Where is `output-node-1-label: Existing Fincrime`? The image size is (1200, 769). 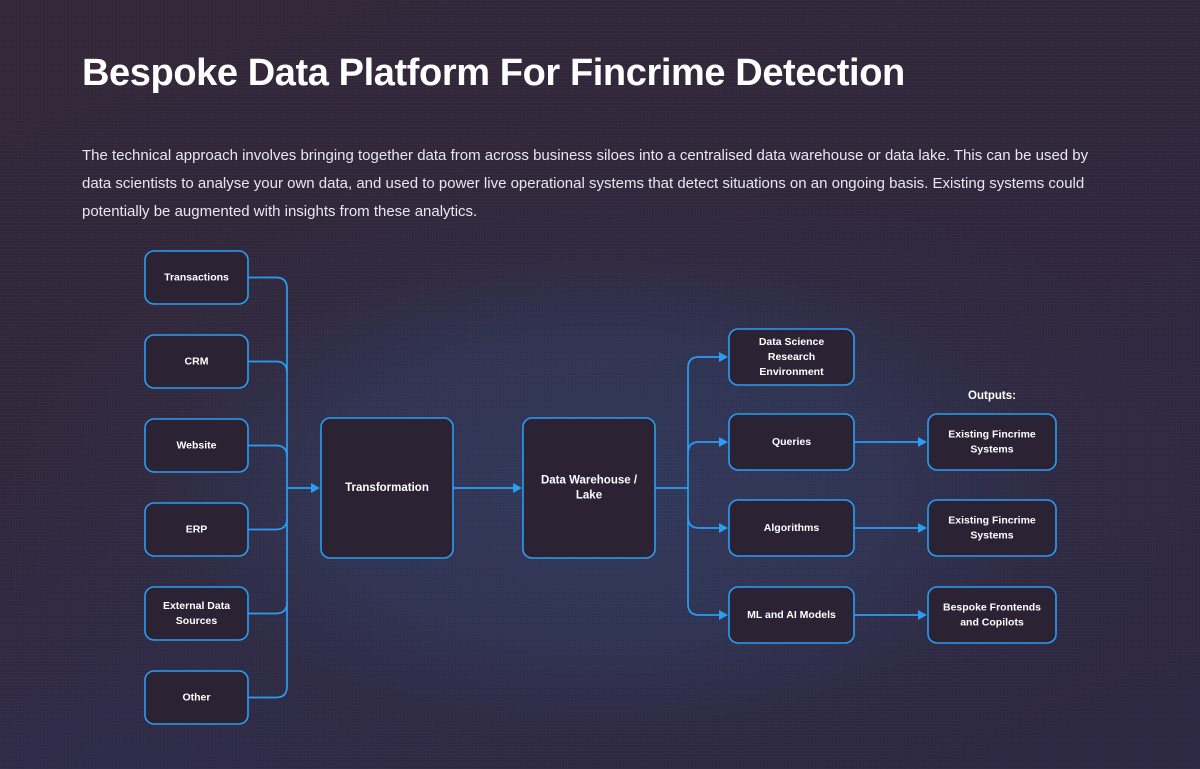 output-node-1-label: Existing Fincrime is located at coordinates (992, 520).